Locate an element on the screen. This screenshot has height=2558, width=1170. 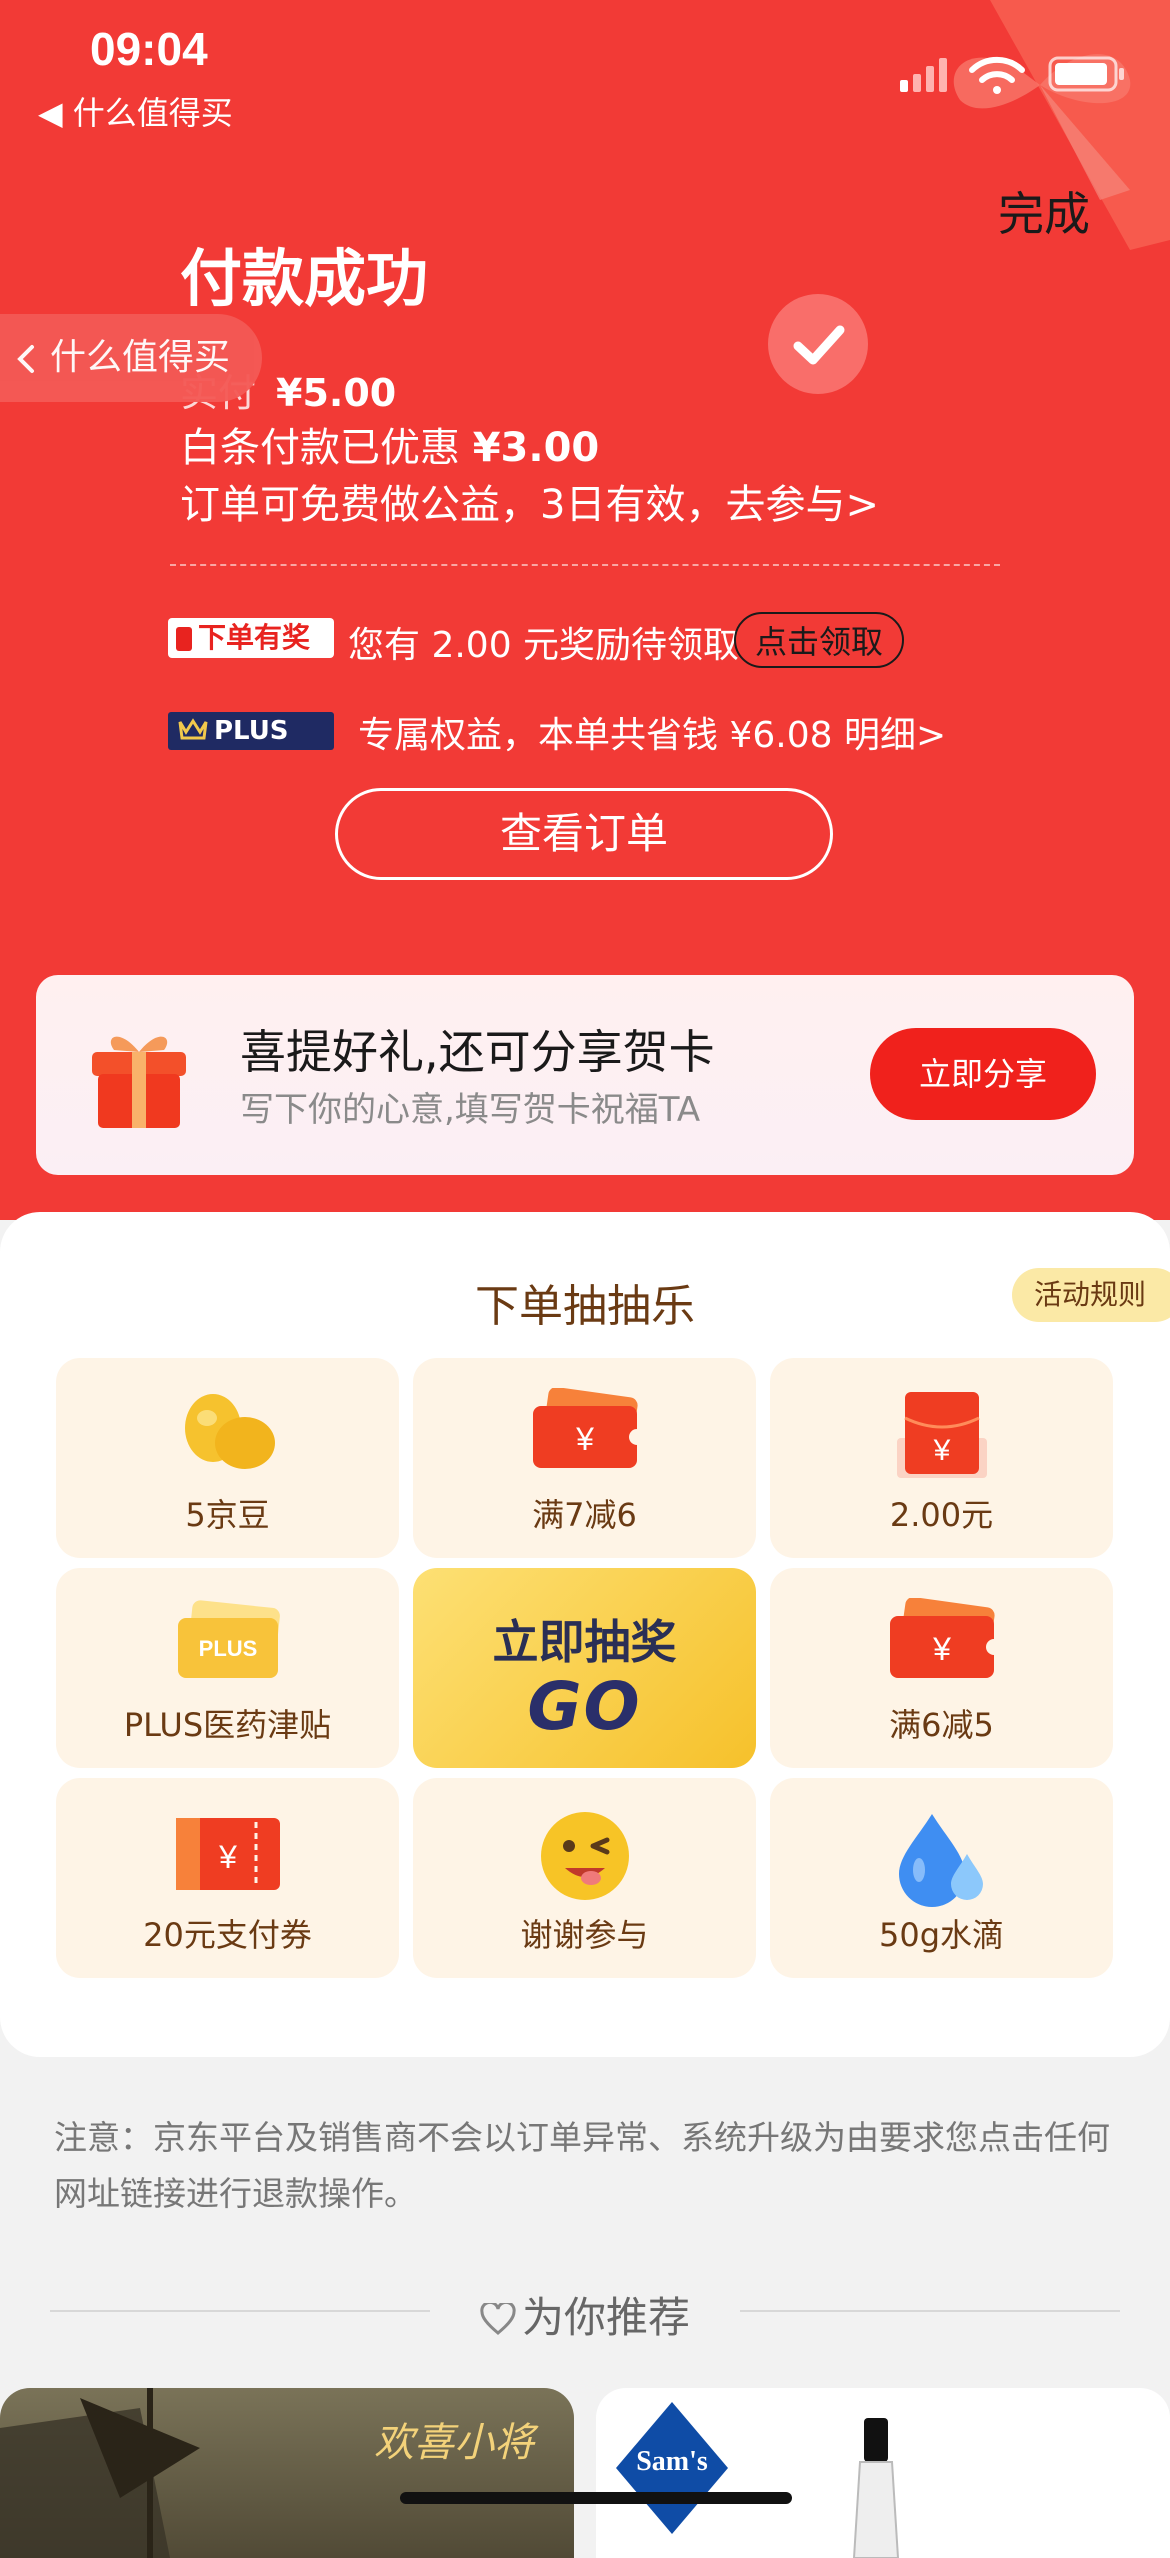
prize-cell: 5京豆 is located at coordinates (227, 1458).